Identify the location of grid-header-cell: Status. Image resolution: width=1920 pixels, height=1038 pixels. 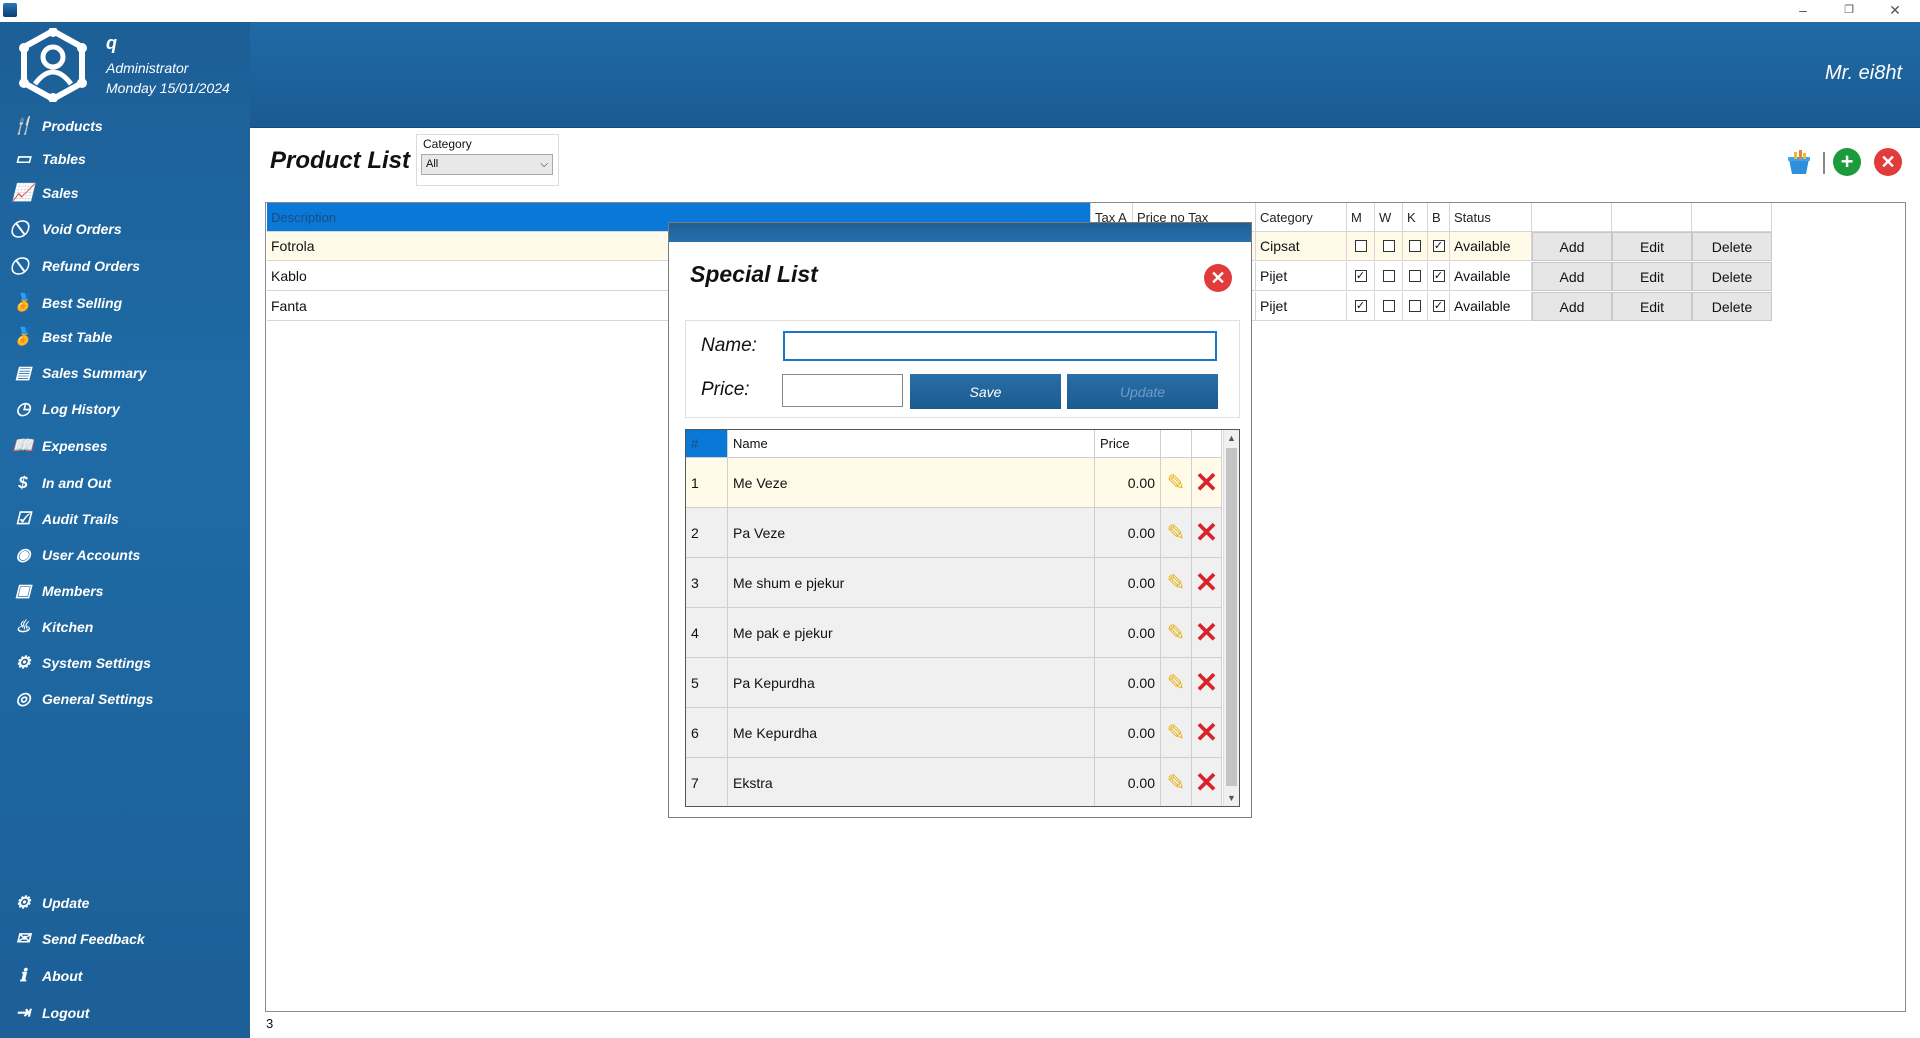
(1491, 217).